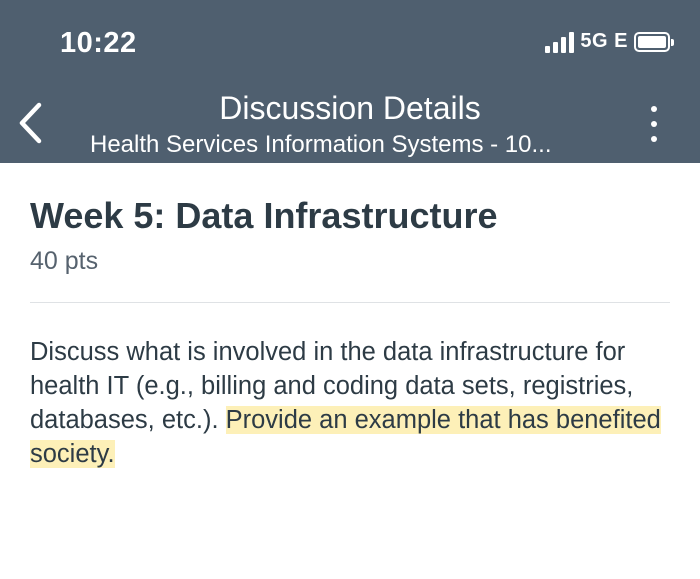 The height and width of the screenshot is (579, 700). Describe the element at coordinates (350, 108) in the screenshot. I see `nav-title: Discussion Details` at that location.